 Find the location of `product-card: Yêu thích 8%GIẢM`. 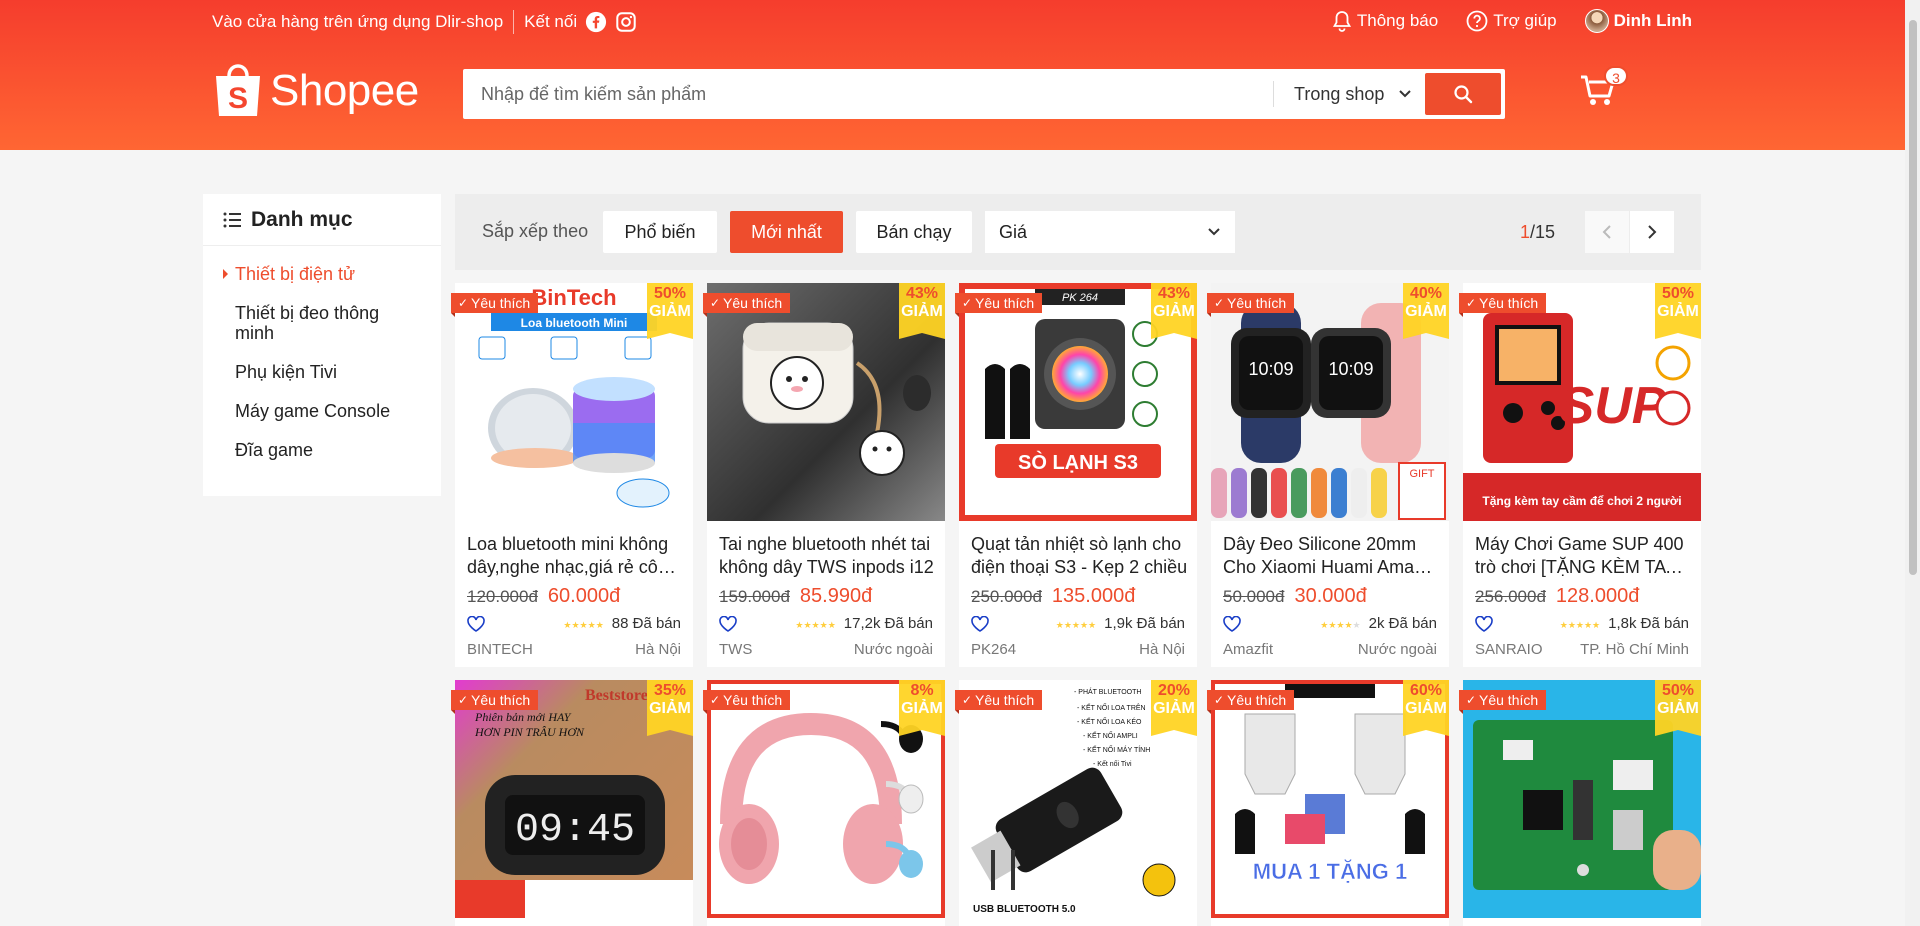

product-card: Yêu thích 8%GIẢM is located at coordinates (824, 803).